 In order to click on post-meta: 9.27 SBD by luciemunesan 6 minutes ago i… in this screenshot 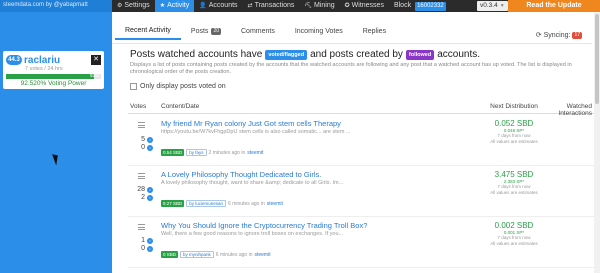, I will do `click(222, 203)`.